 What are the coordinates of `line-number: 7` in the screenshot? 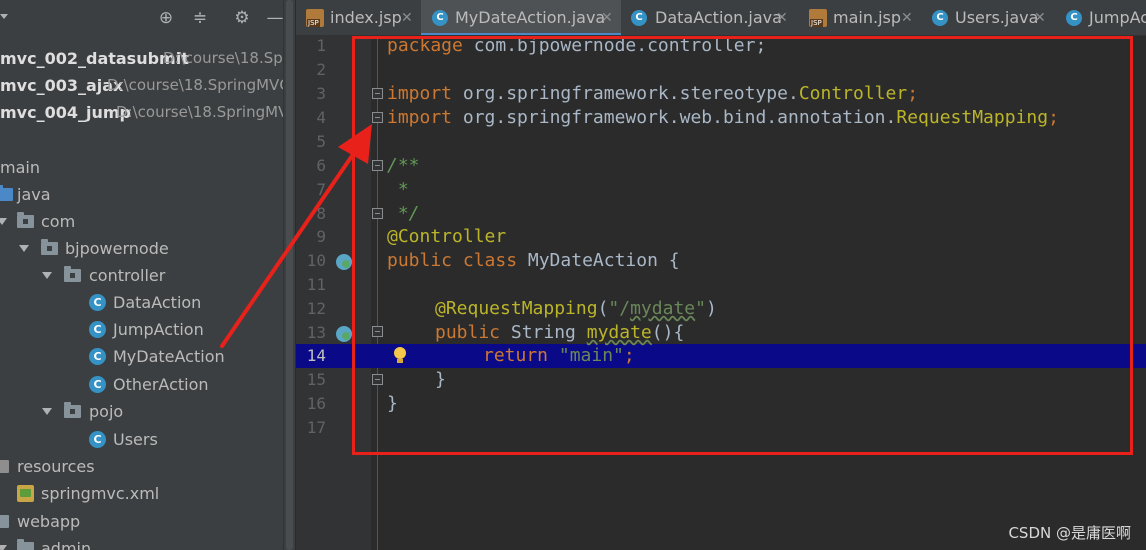 It's located at (321, 189).